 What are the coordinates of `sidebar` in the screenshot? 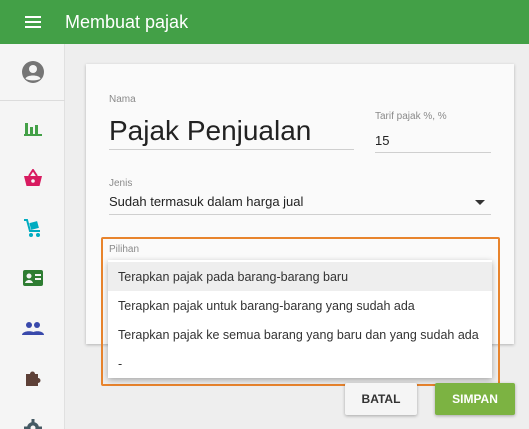 It's located at (32, 236).